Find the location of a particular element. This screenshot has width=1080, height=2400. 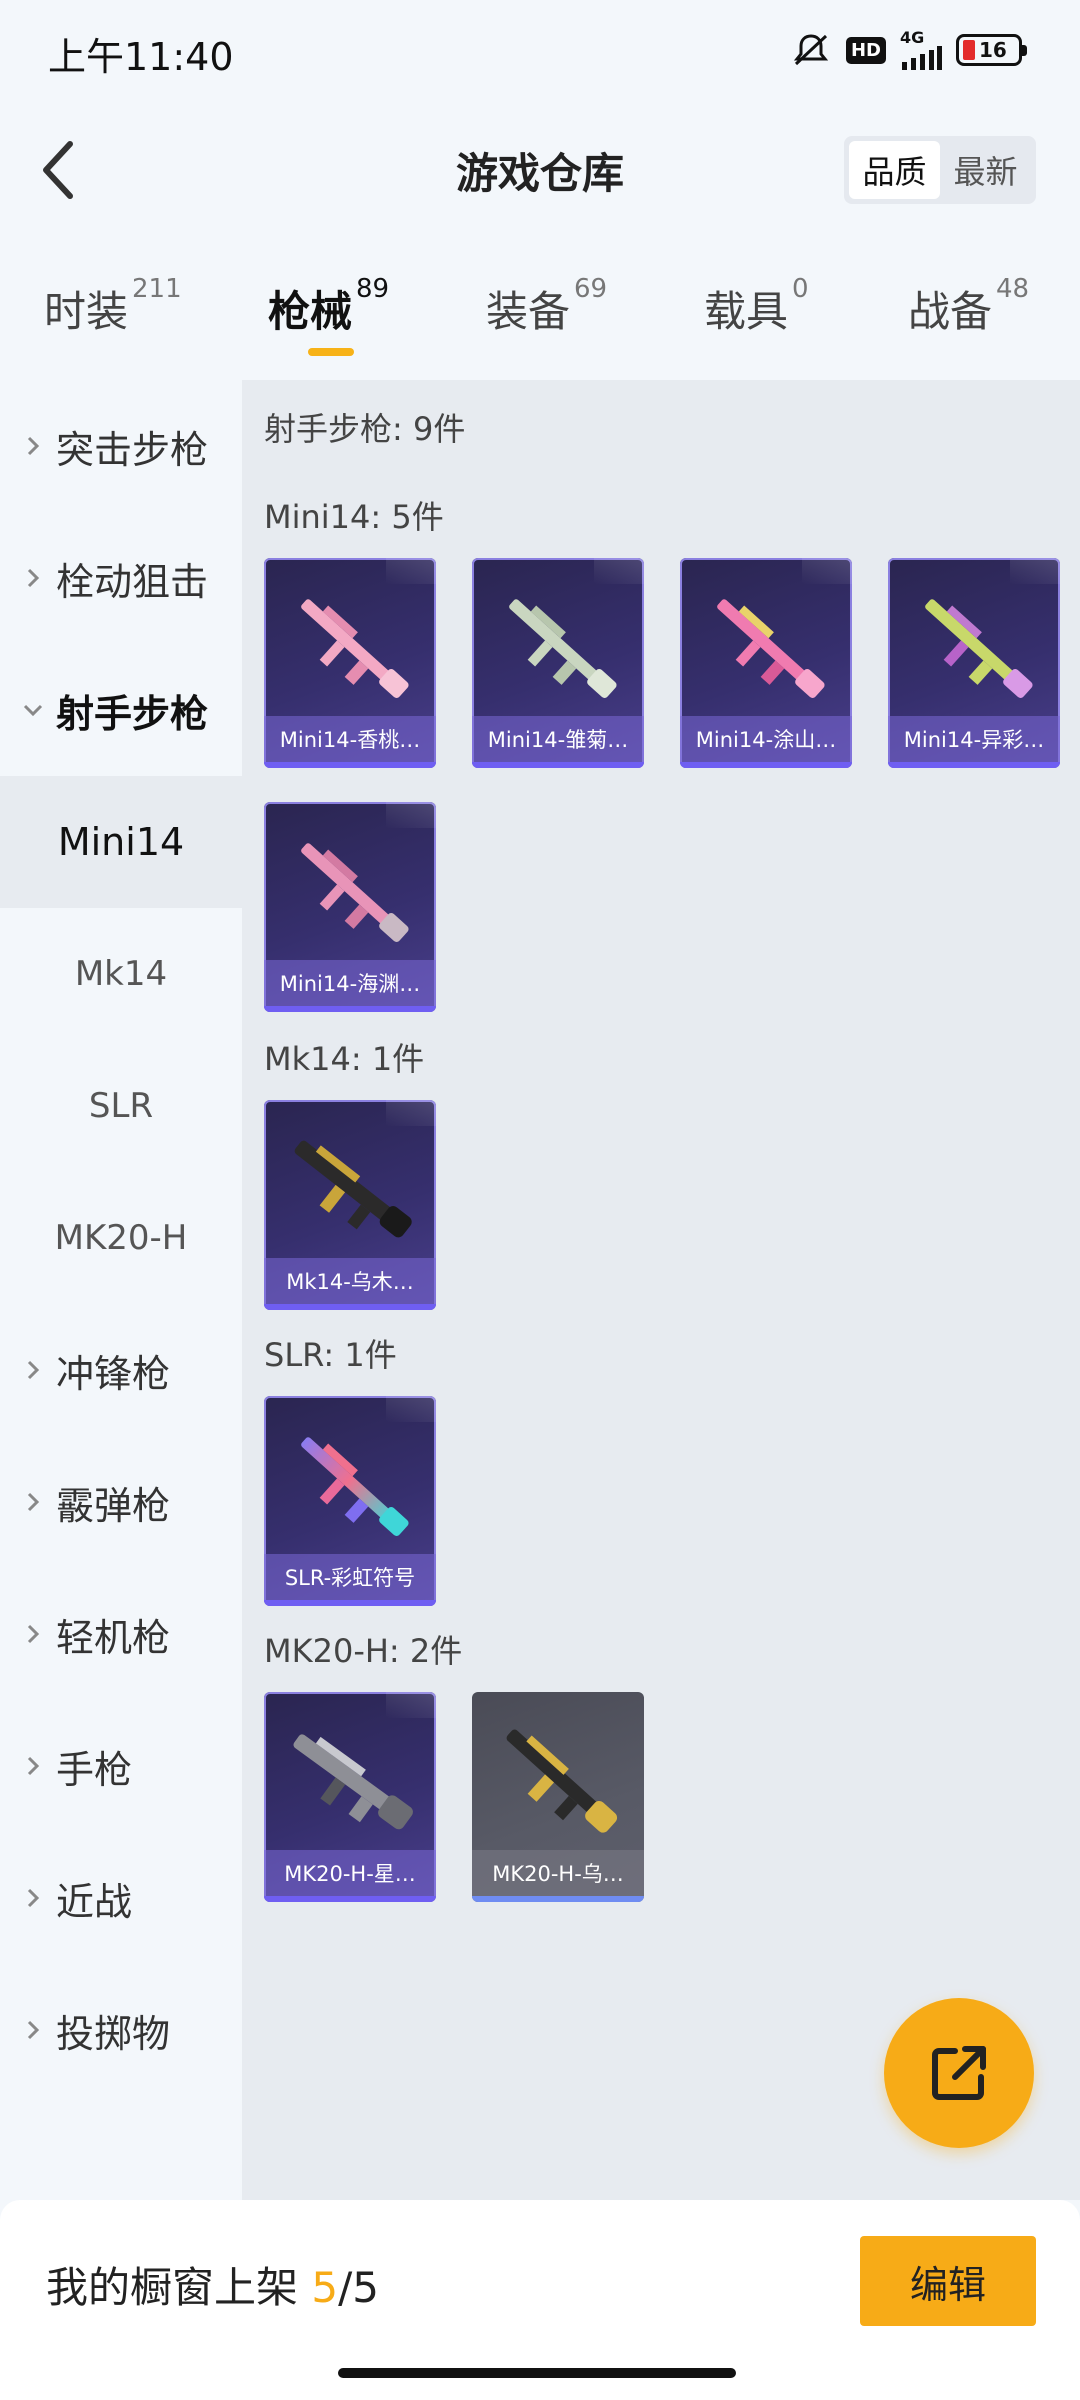

tab-vehicles: 载具 0 is located at coordinates (756, 306).